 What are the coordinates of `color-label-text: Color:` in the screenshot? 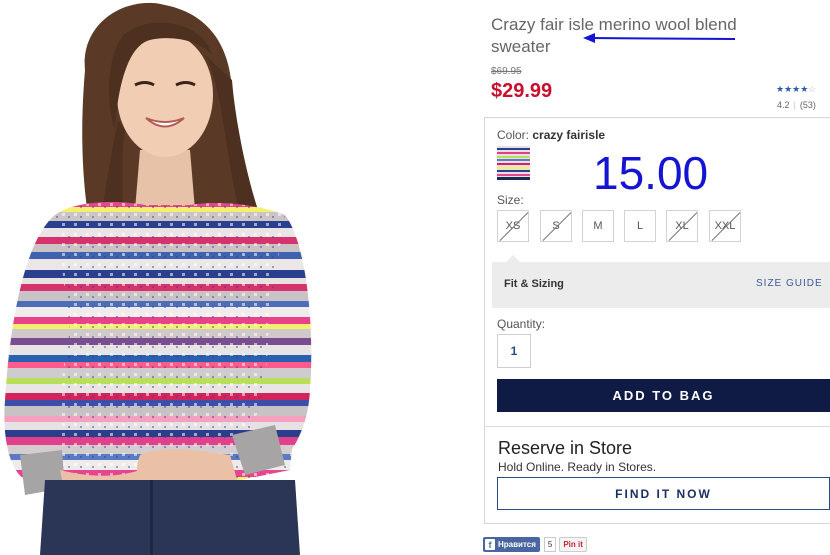 It's located at (513, 135).